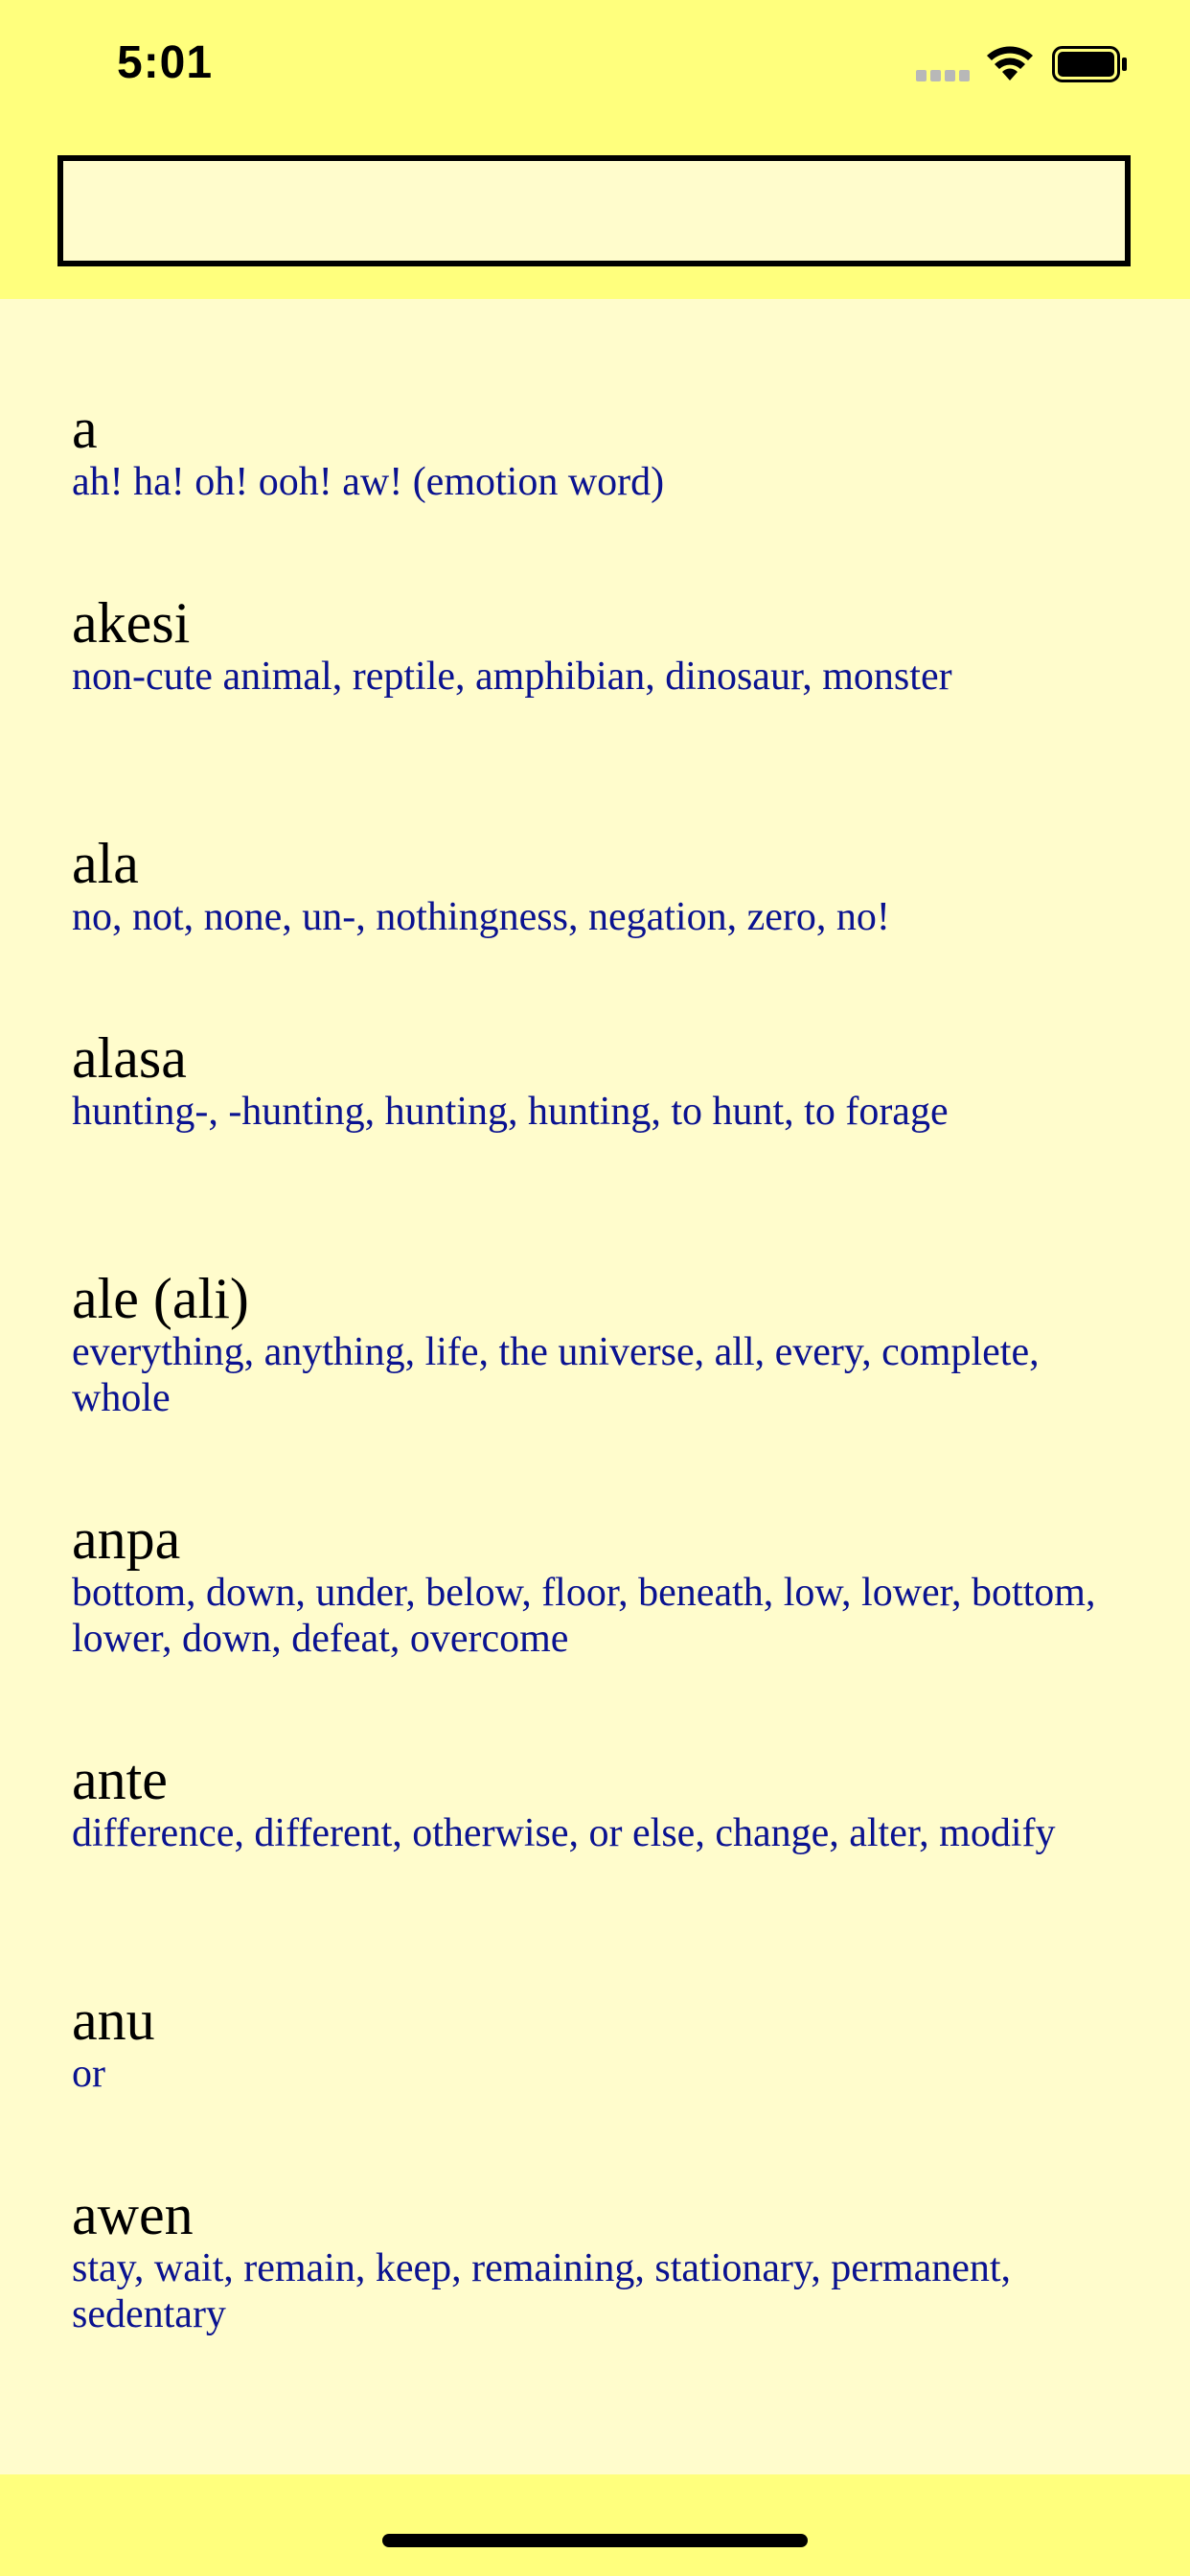  Describe the element at coordinates (120, 1779) in the screenshot. I see `entry-word: ante` at that location.